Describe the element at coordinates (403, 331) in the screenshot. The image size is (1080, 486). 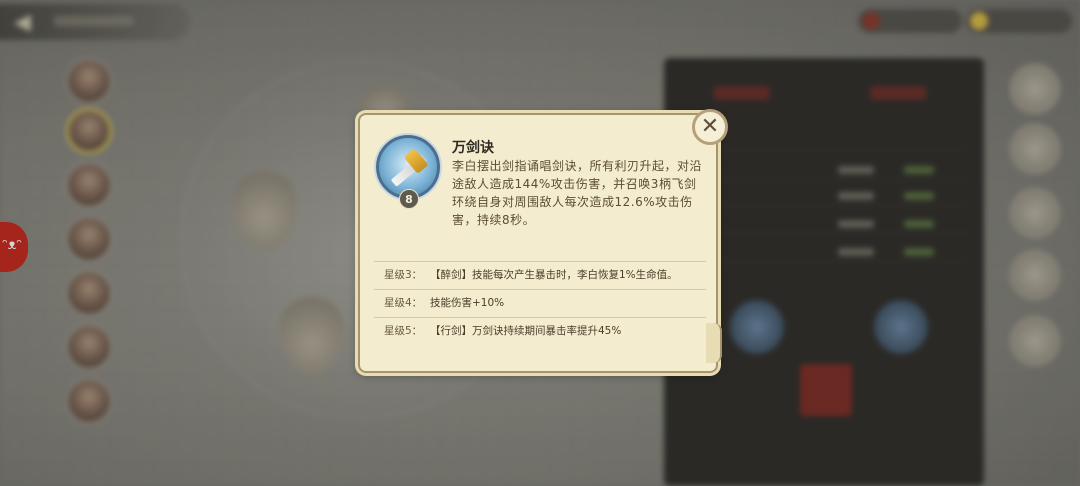
I see `star-level-label: 星级5：` at that location.